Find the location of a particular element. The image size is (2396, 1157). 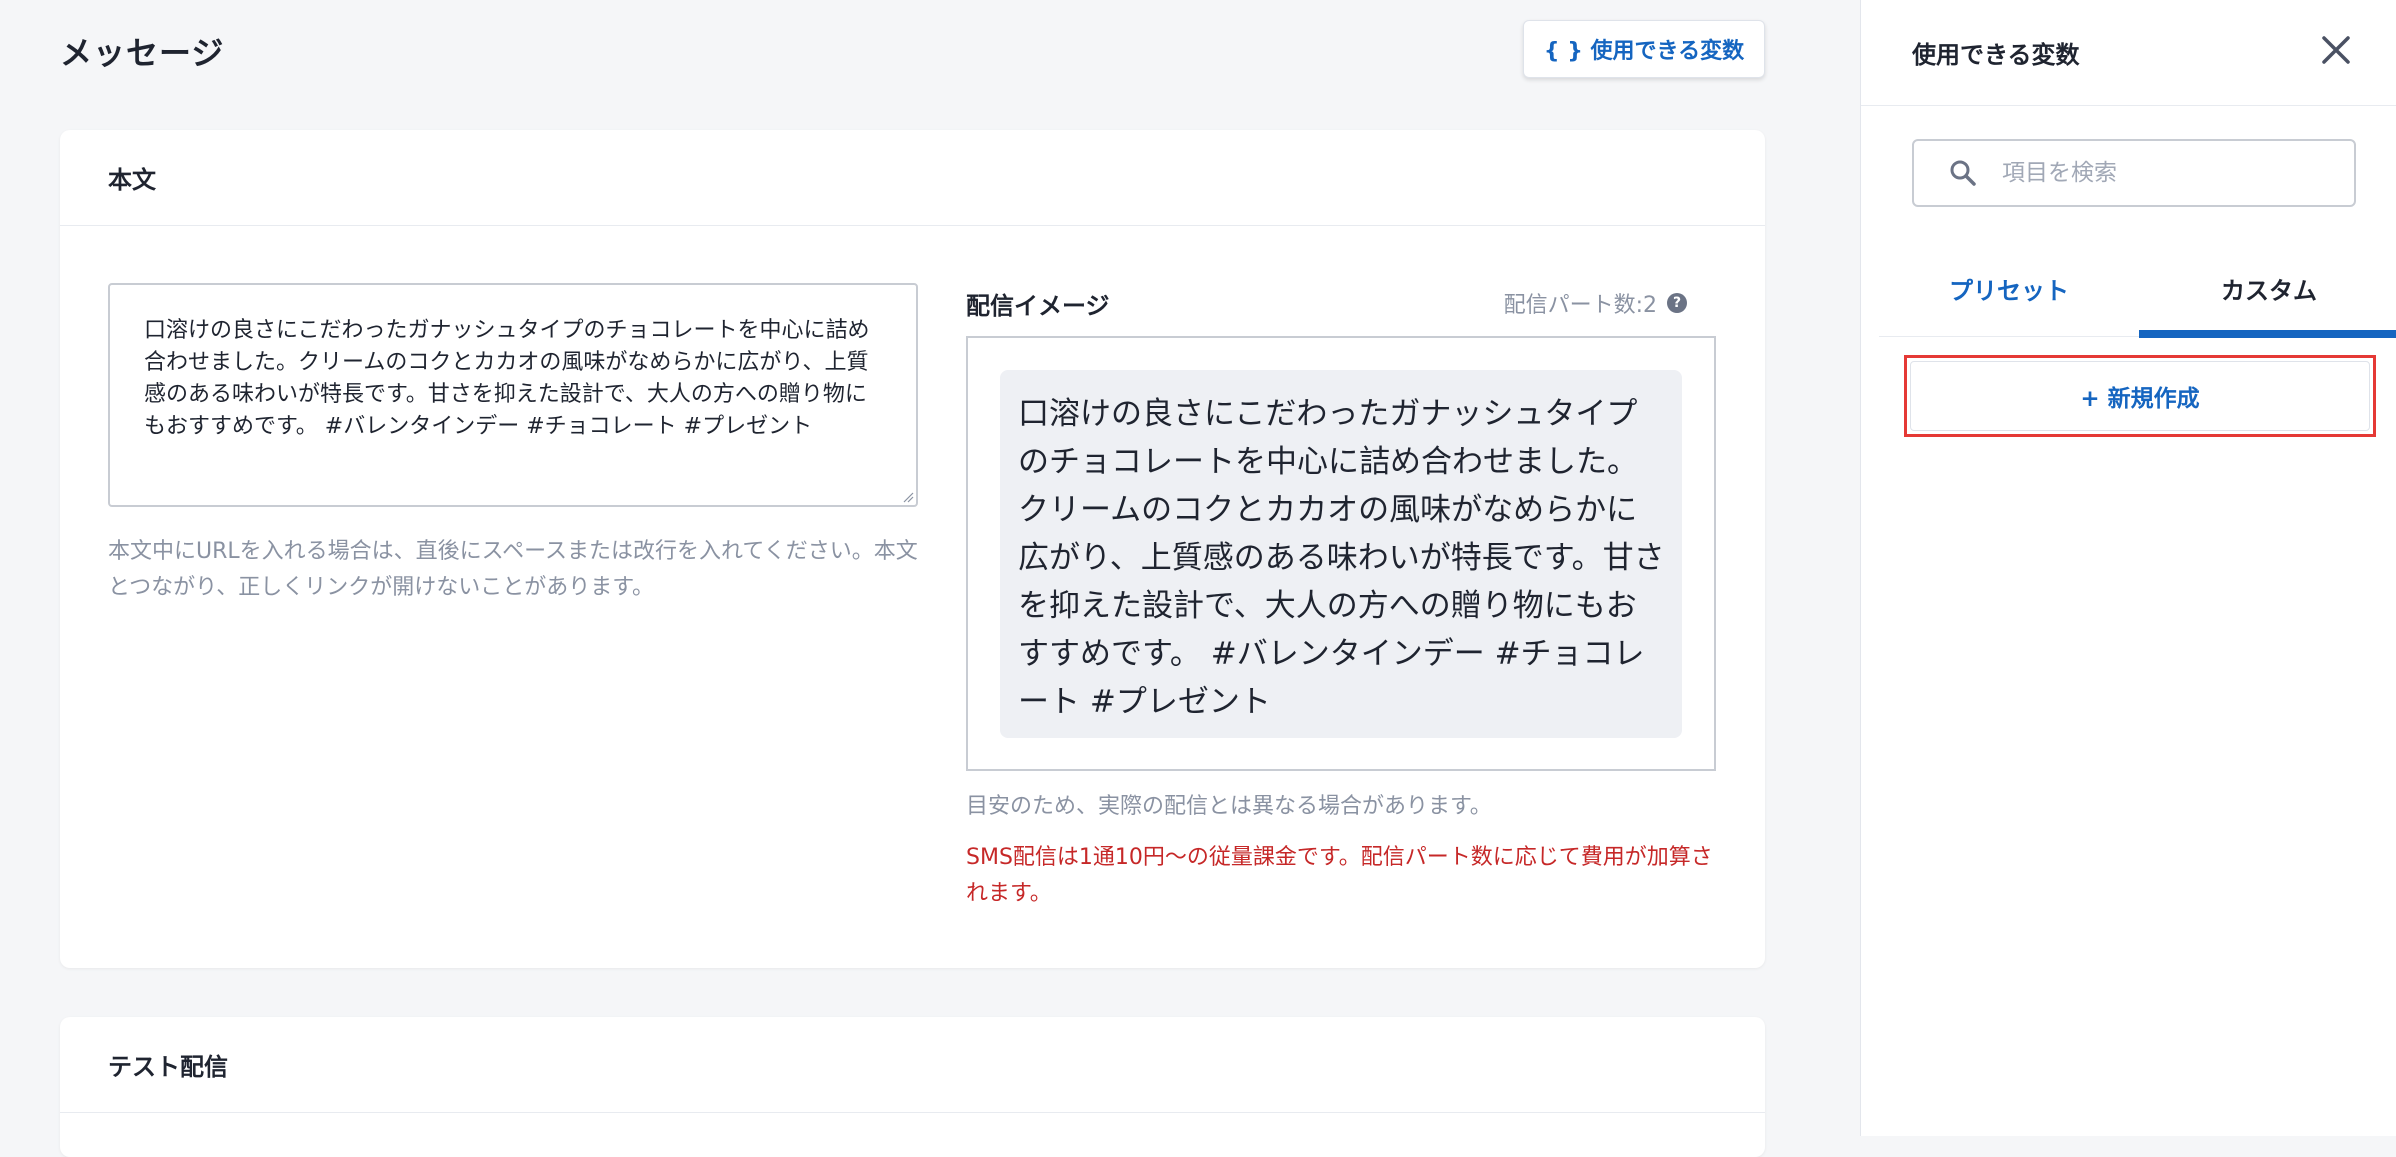

test-card: テスト配信 is located at coordinates (912, 1087).